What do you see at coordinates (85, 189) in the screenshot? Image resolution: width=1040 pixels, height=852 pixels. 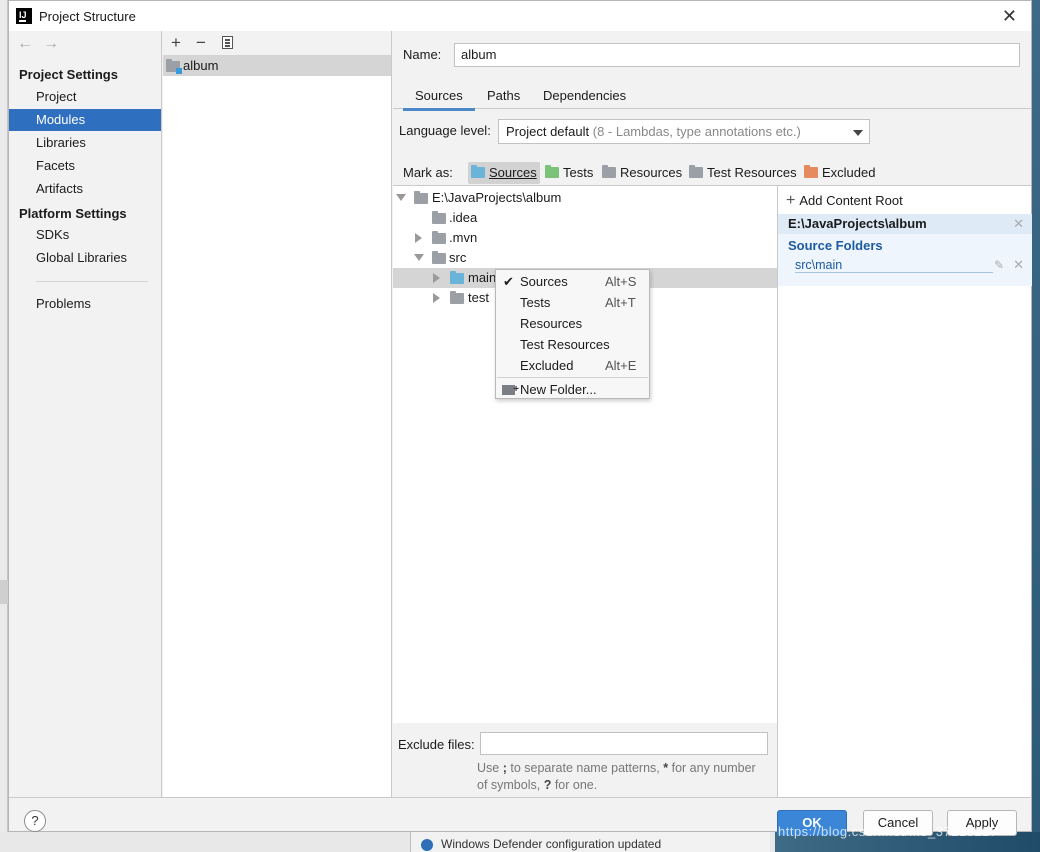 I see `nav-item-artifacts: Artifacts` at bounding box center [85, 189].